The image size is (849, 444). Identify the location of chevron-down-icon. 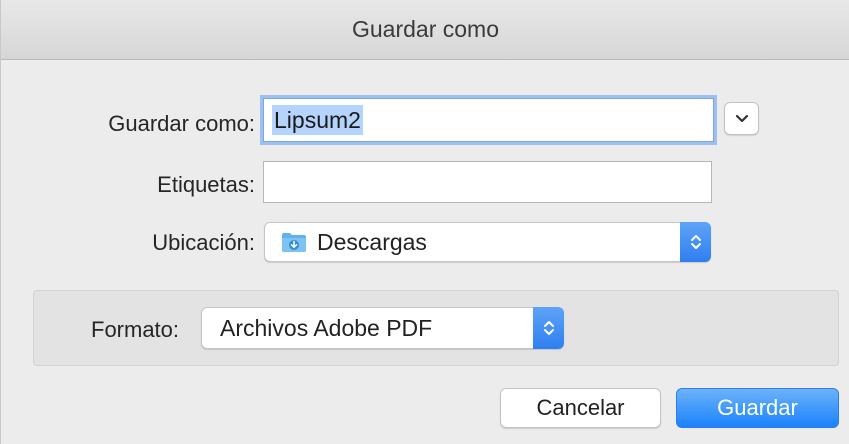
(741, 118).